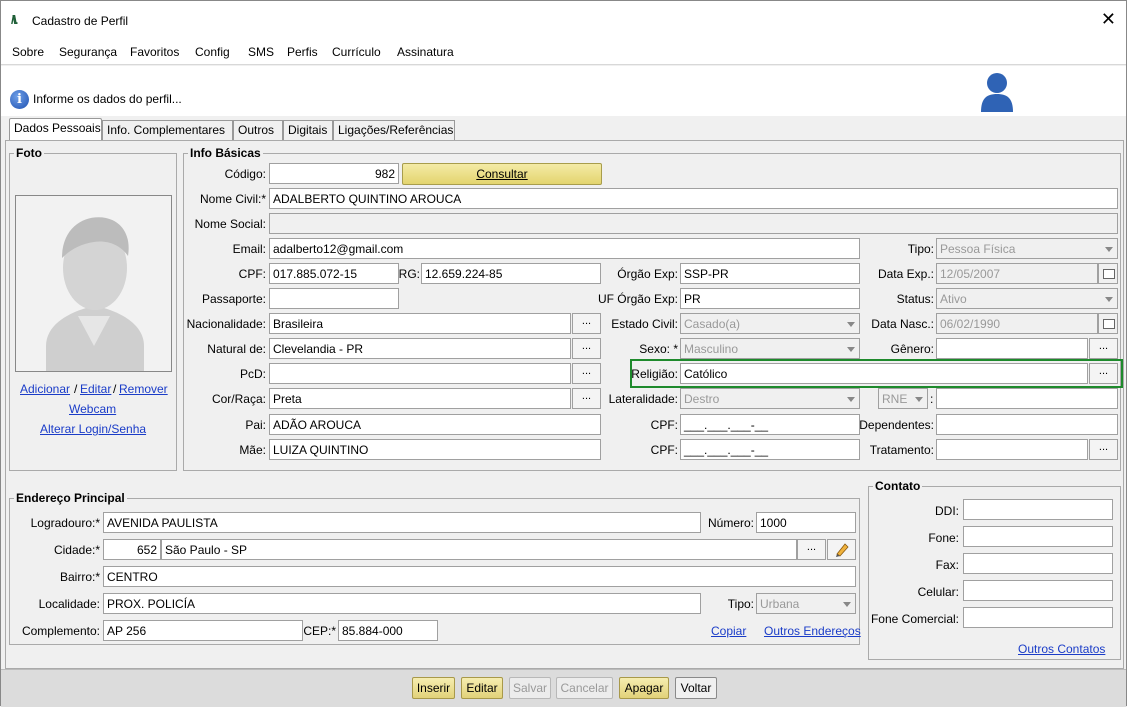 Image resolution: width=1127 pixels, height=707 pixels. What do you see at coordinates (693, 223) in the screenshot?
I see `nome-social-field` at bounding box center [693, 223].